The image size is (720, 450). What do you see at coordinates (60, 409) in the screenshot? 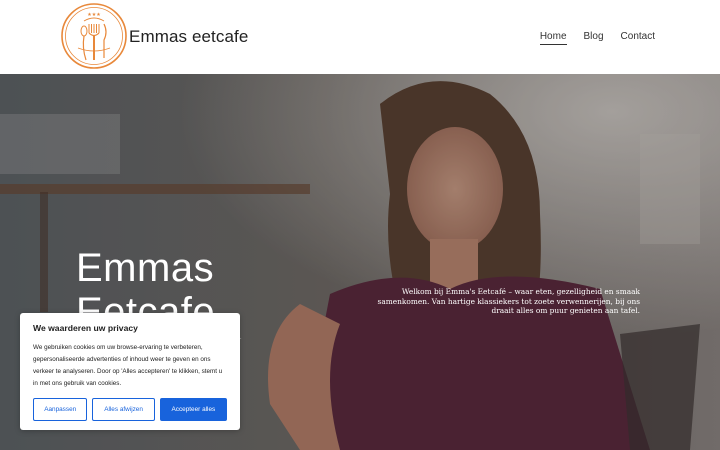
I see `customize-button: Aanpassen` at bounding box center [60, 409].